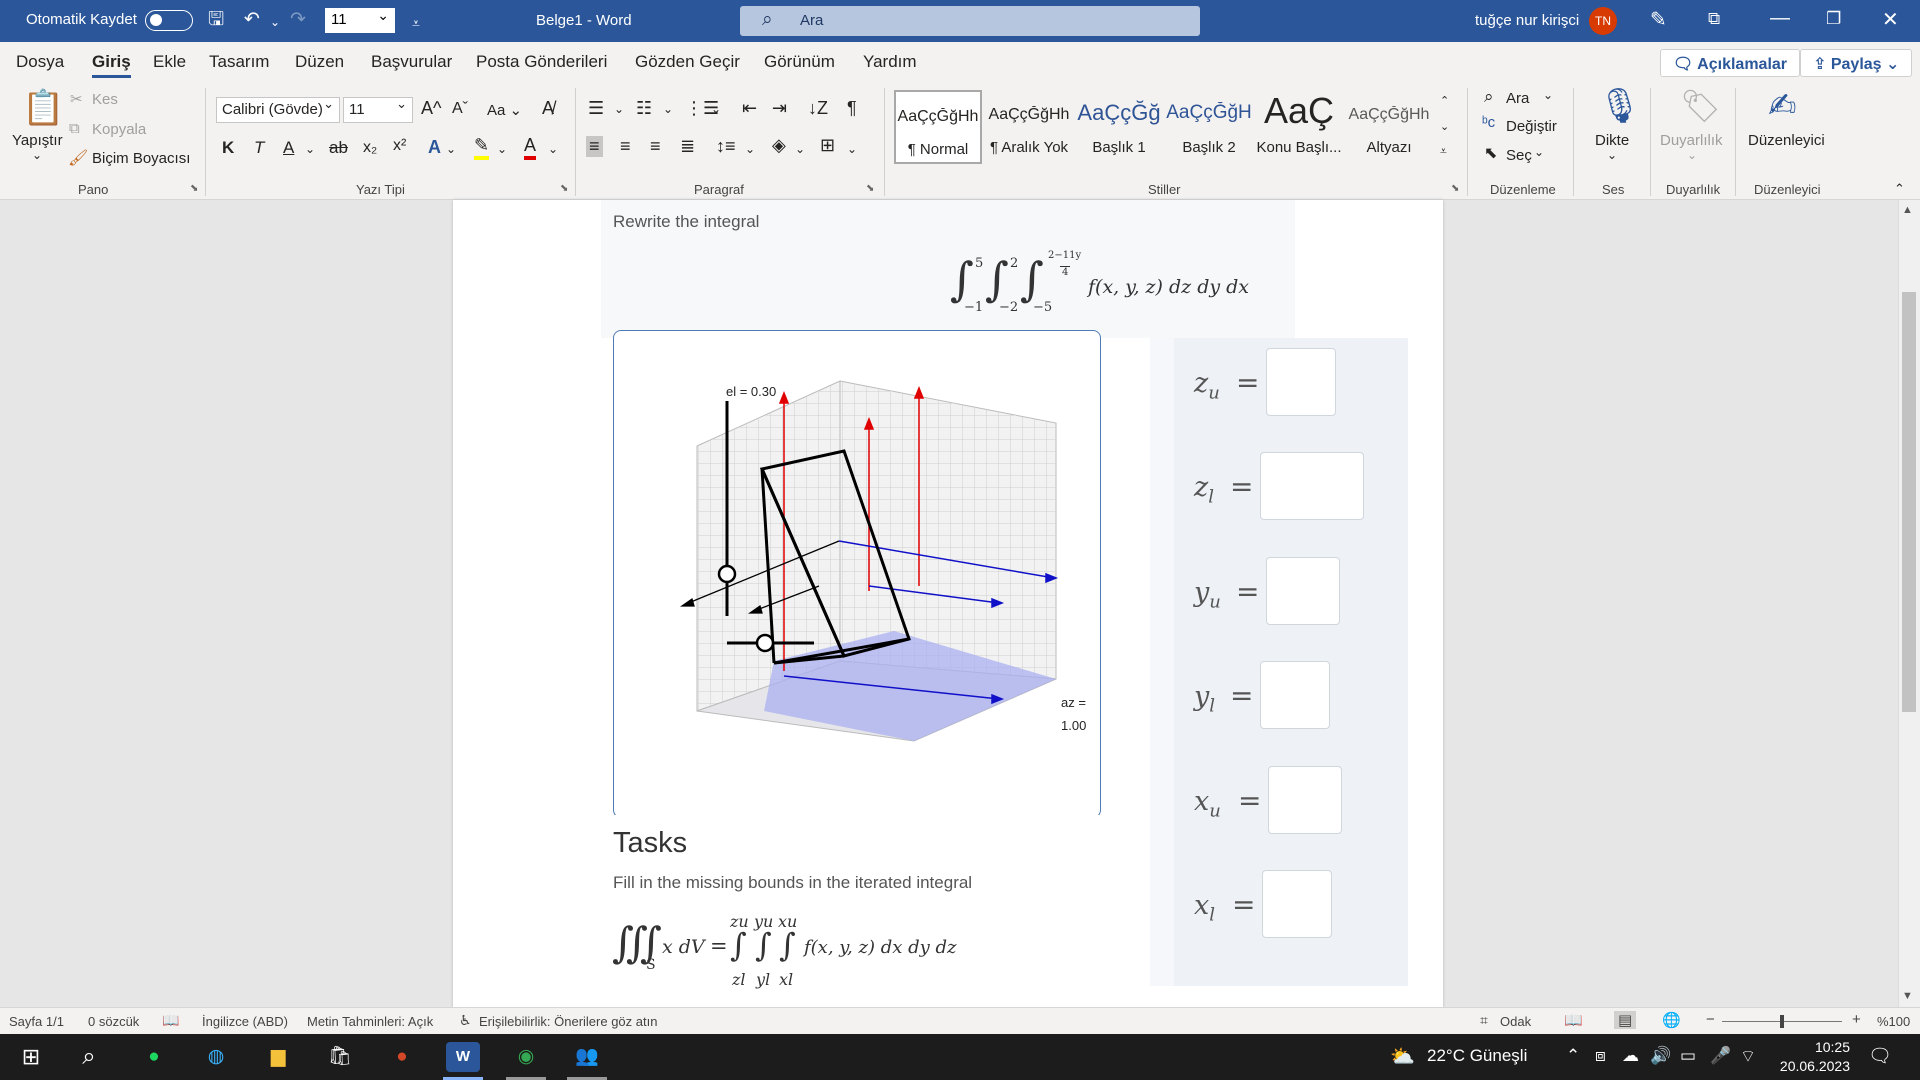 This screenshot has height=1080, width=1920. What do you see at coordinates (275, 22) in the screenshot?
I see `undo-dropdown-icon: ⌄` at bounding box center [275, 22].